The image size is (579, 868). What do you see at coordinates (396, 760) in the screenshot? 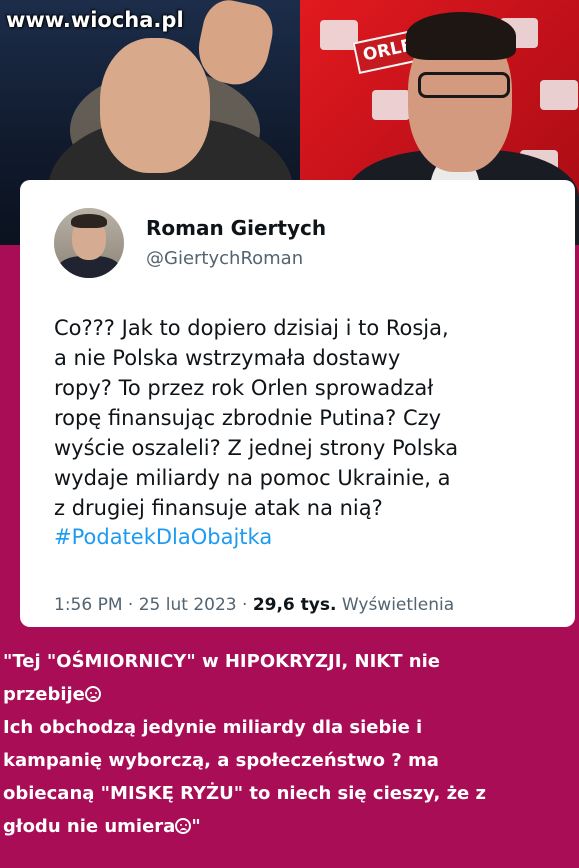
I see `question-mark-icon: ?` at bounding box center [396, 760].